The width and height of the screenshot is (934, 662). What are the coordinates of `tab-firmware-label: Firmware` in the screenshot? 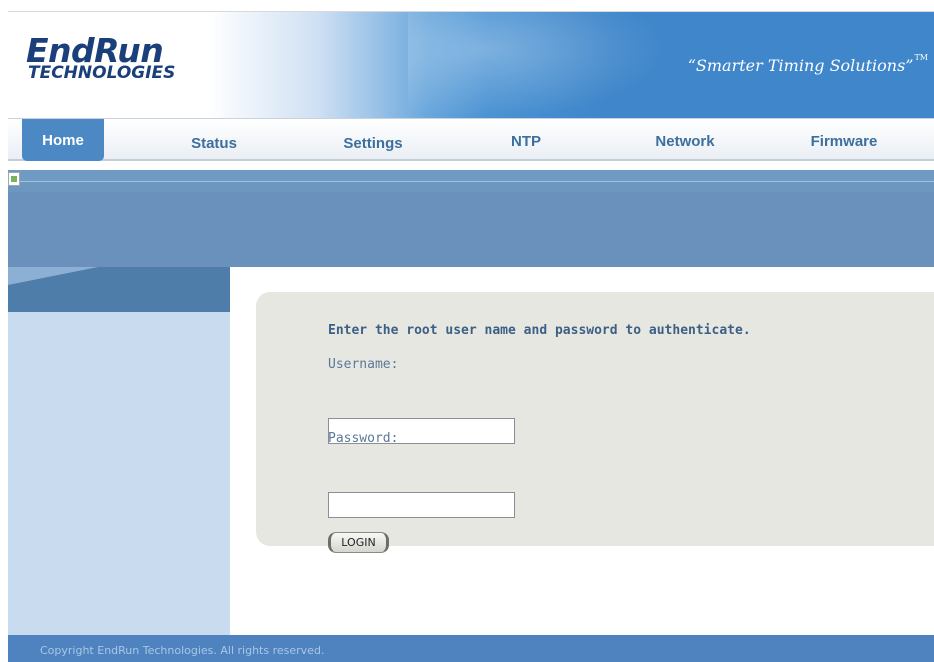 It's located at (844, 141).